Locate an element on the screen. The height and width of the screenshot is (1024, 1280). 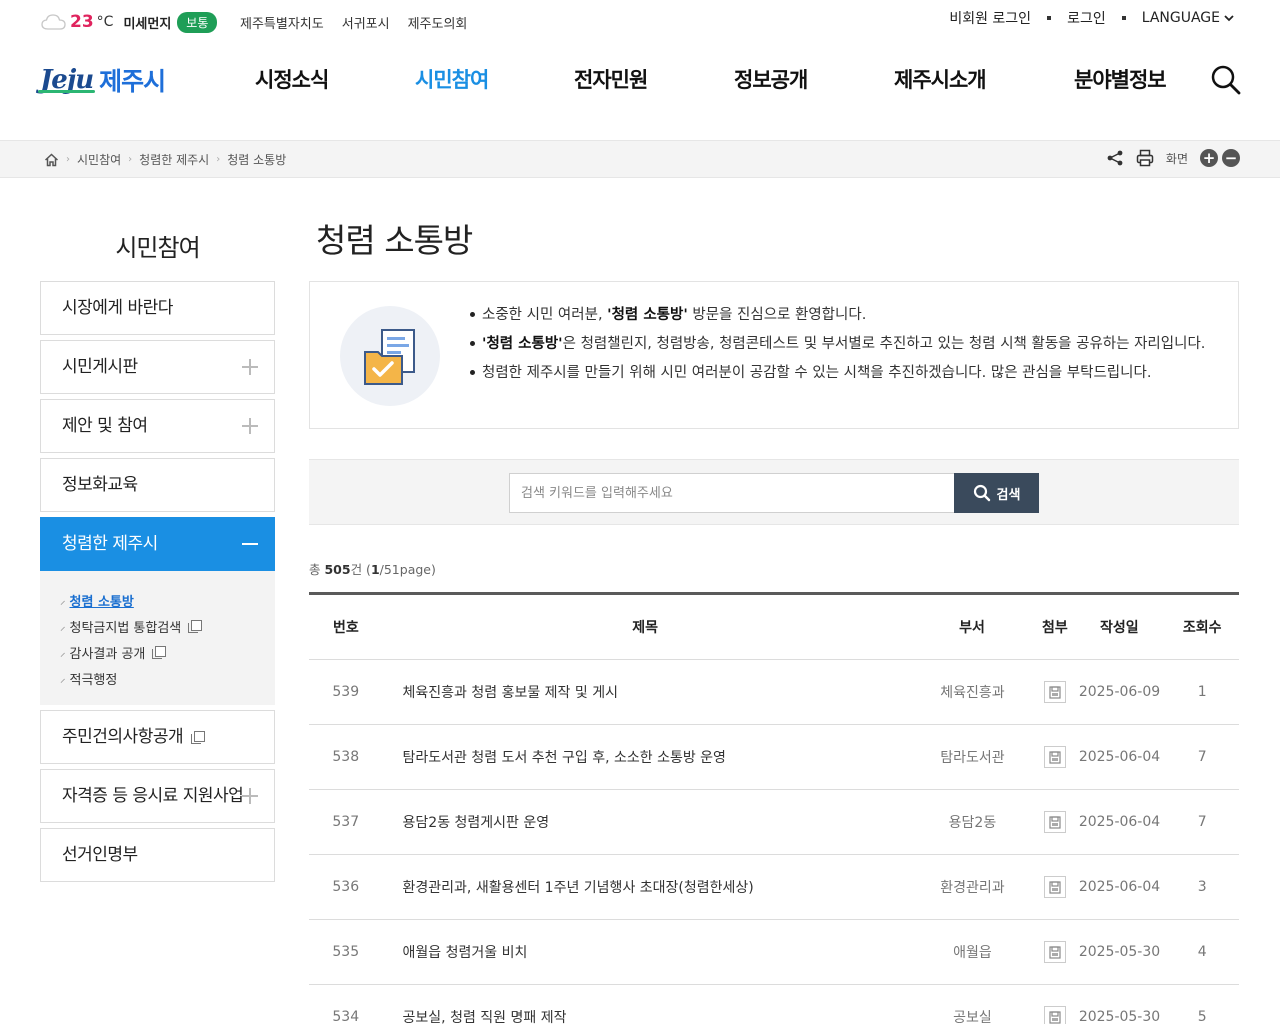
lnb-title: 시민참여 is located at coordinates (157, 248).